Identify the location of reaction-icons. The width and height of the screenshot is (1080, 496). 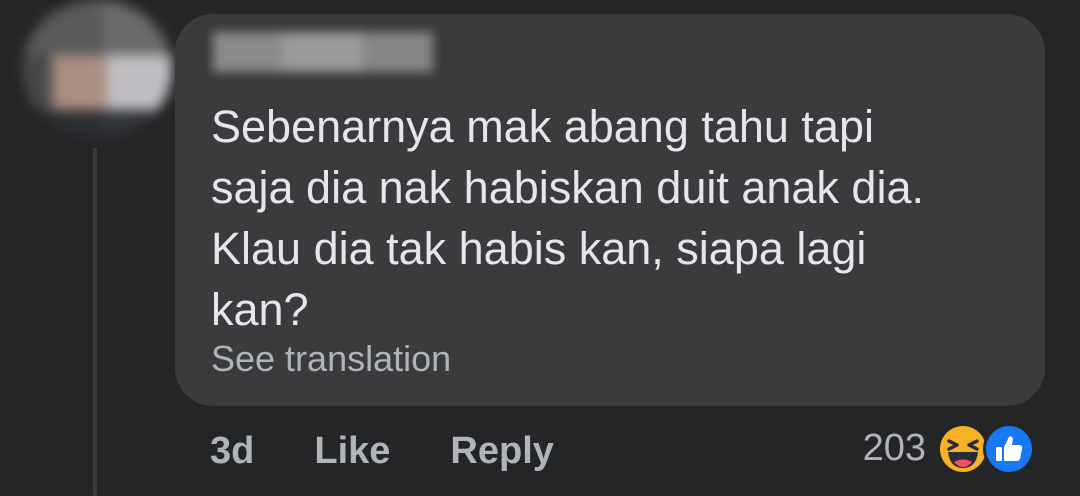
(987, 448).